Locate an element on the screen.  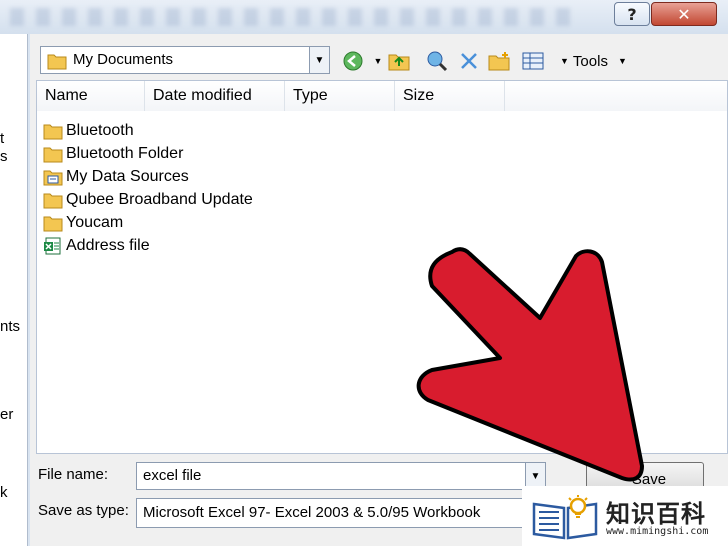
red-arrow-annotation is located at coordinates (530, 364).